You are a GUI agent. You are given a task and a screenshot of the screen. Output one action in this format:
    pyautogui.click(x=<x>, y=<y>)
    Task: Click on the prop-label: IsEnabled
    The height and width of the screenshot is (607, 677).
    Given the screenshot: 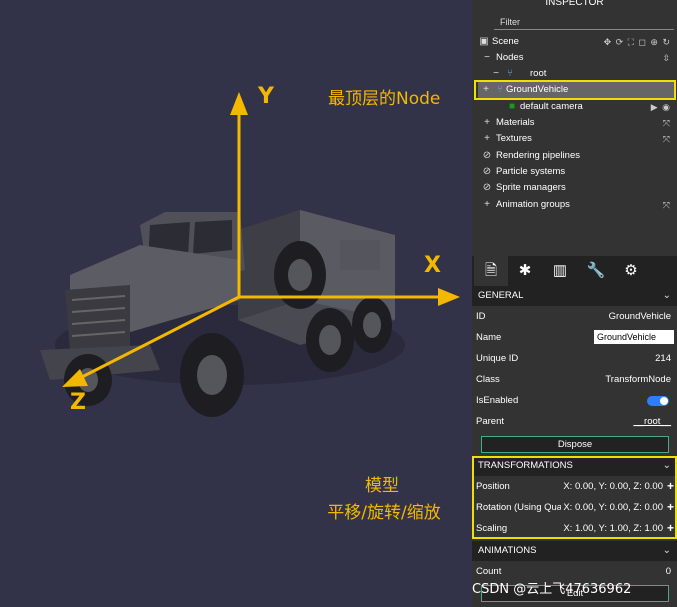 What is the action you would take?
    pyautogui.click(x=497, y=400)
    